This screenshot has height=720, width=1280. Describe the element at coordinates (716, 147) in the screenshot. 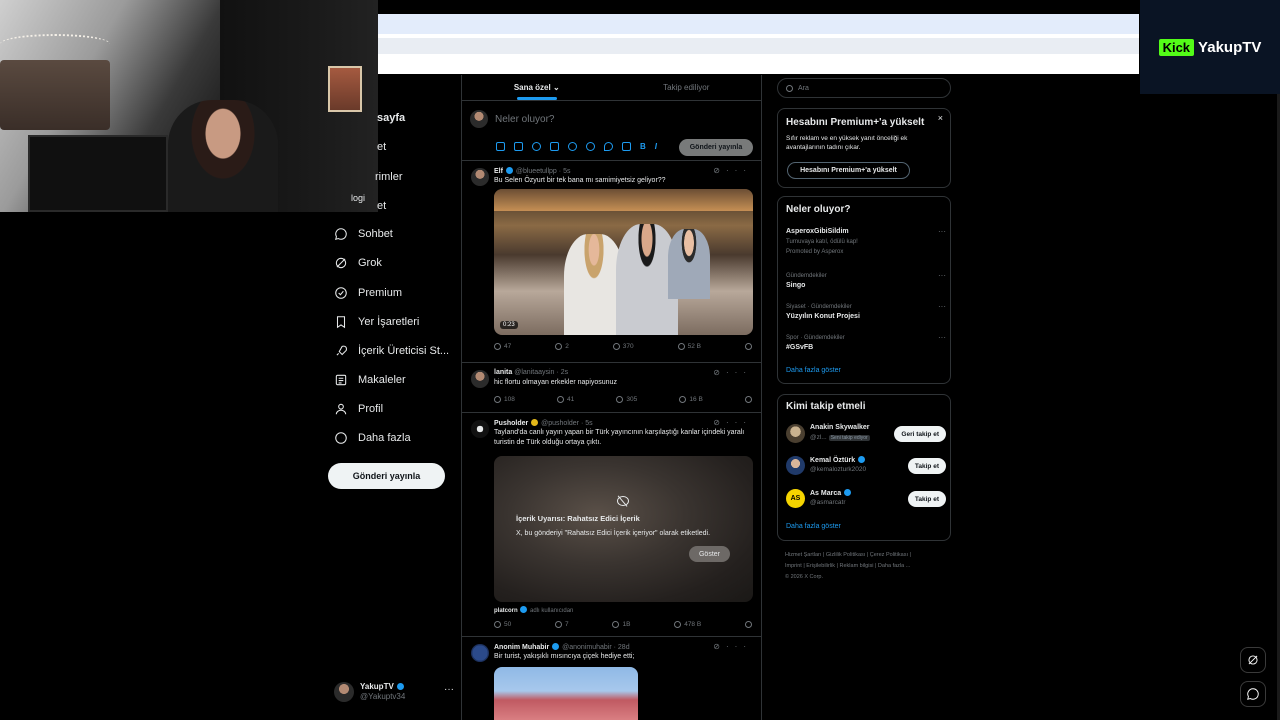

I see `compose-post-button: Gönderi yayınla` at that location.